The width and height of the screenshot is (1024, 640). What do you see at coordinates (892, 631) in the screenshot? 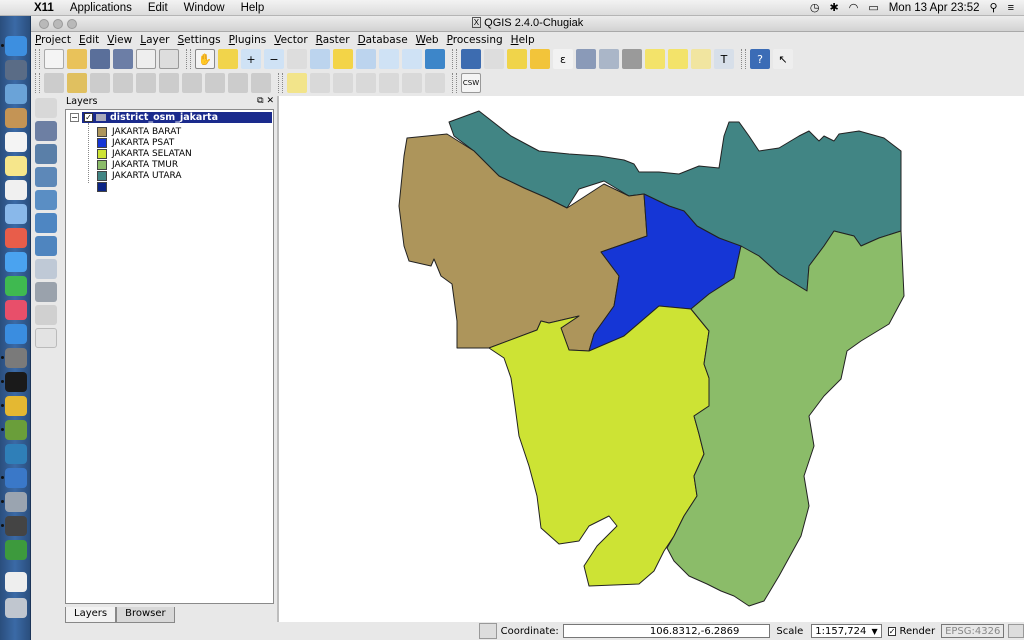
I see `render-checkbox: ✓` at bounding box center [892, 631].